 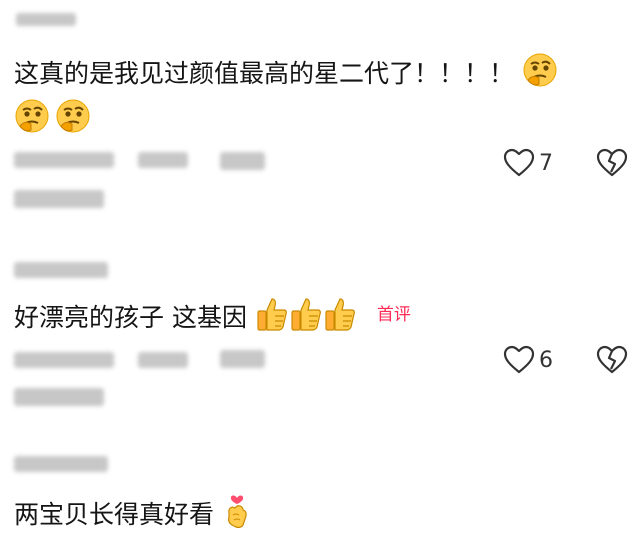 What do you see at coordinates (393, 315) in the screenshot?
I see `first-comment-badge: 首评` at bounding box center [393, 315].